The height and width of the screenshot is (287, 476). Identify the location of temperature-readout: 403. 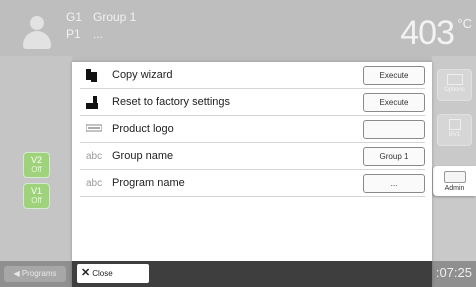
(427, 33).